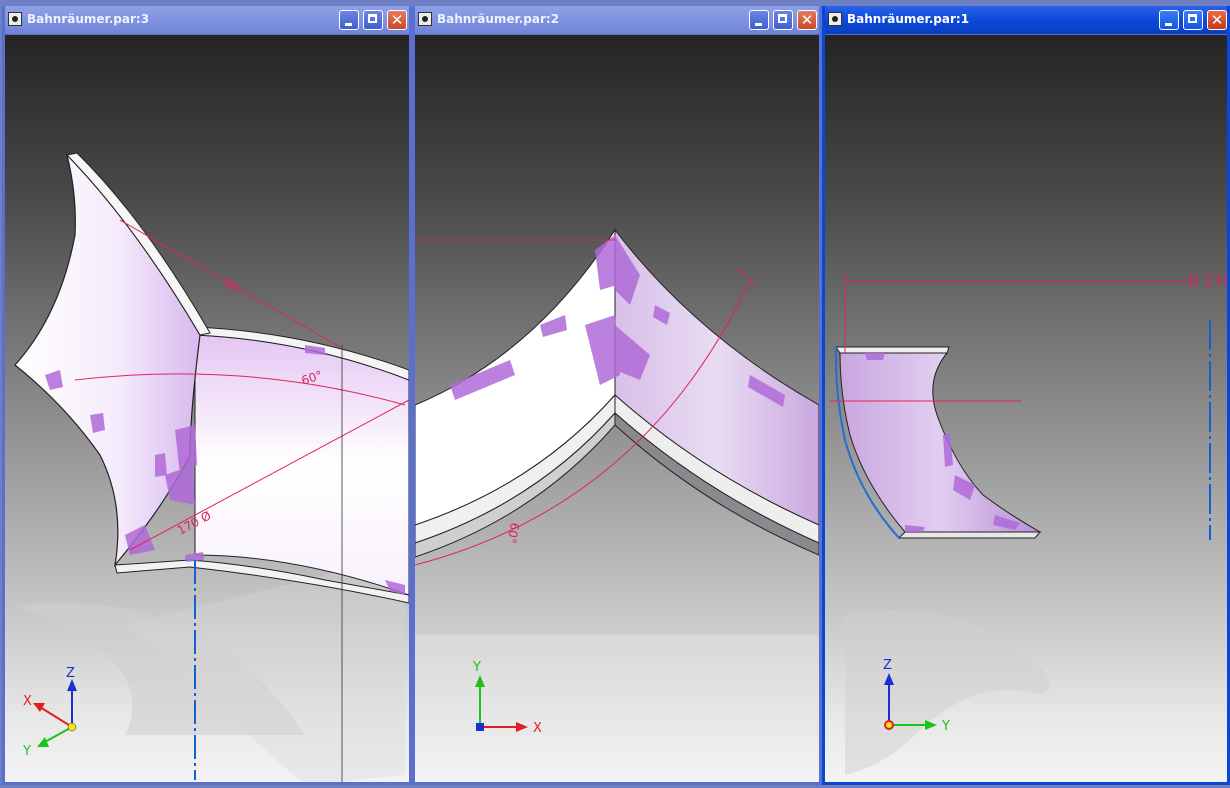 The image size is (1230, 788). Describe the element at coordinates (232, 285) in the screenshot. I see `radius-dimension: 60` at that location.